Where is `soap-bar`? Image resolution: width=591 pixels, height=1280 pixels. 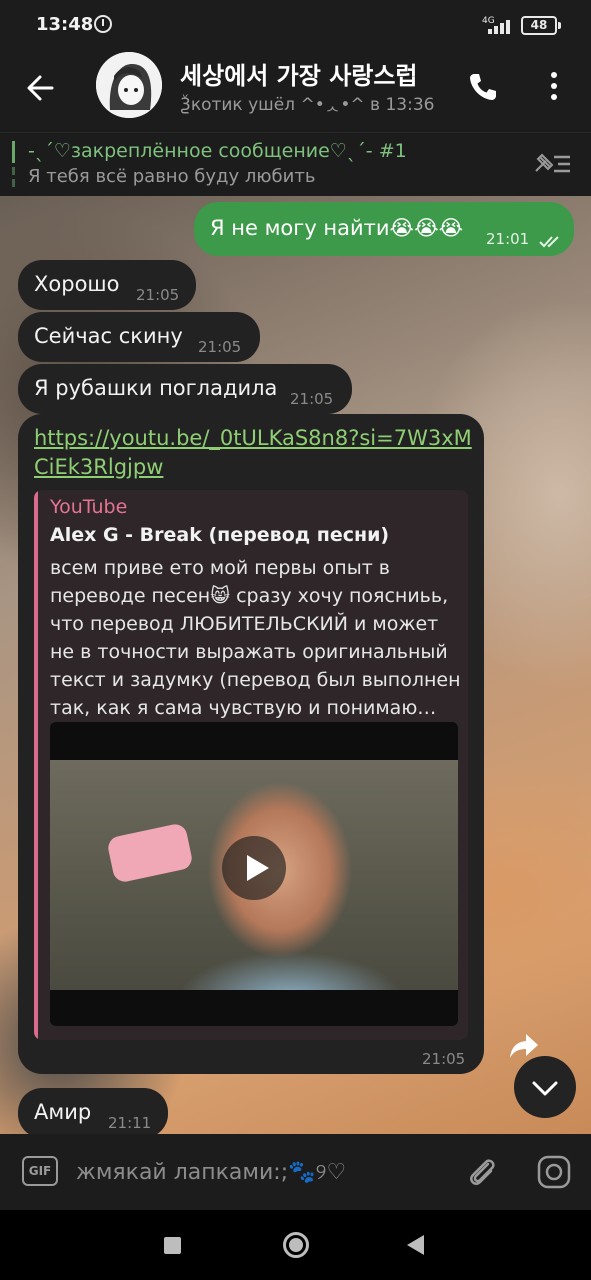
soap-bar is located at coordinates (150, 853).